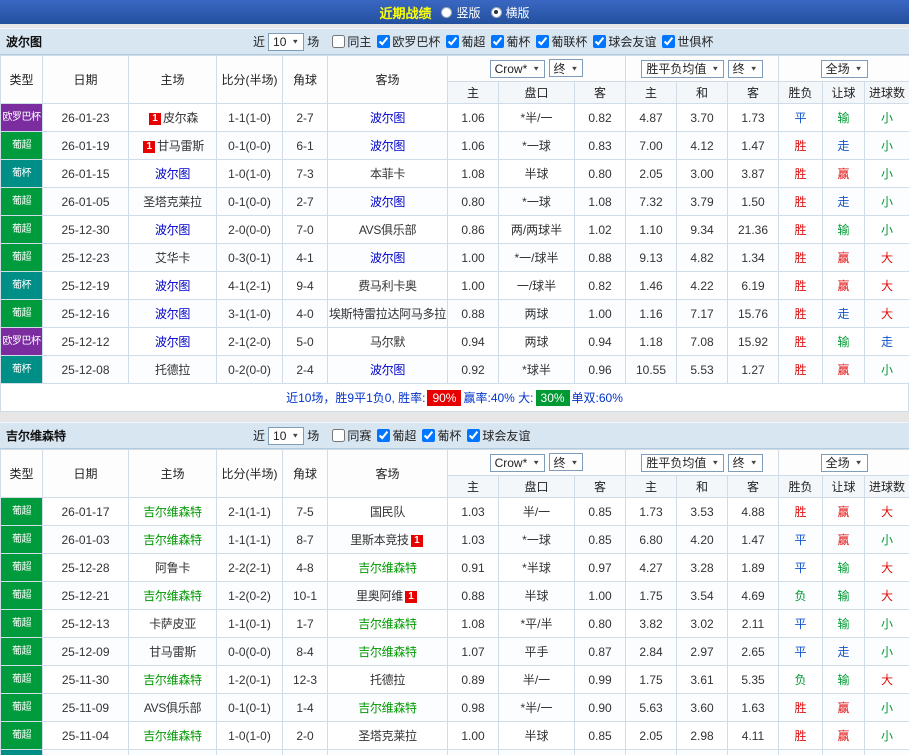 This screenshot has width=909, height=755. What do you see at coordinates (349, 435) in the screenshot?
I see `league-filter: 同赛` at bounding box center [349, 435].